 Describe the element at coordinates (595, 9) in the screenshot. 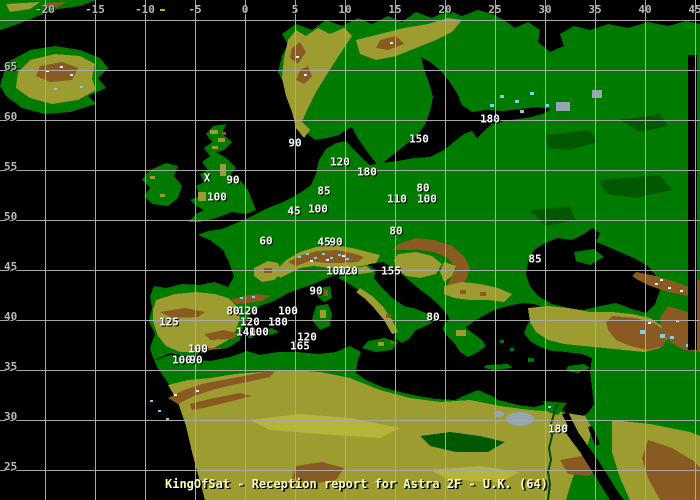

I see `axis-label-longitude: 35` at that location.